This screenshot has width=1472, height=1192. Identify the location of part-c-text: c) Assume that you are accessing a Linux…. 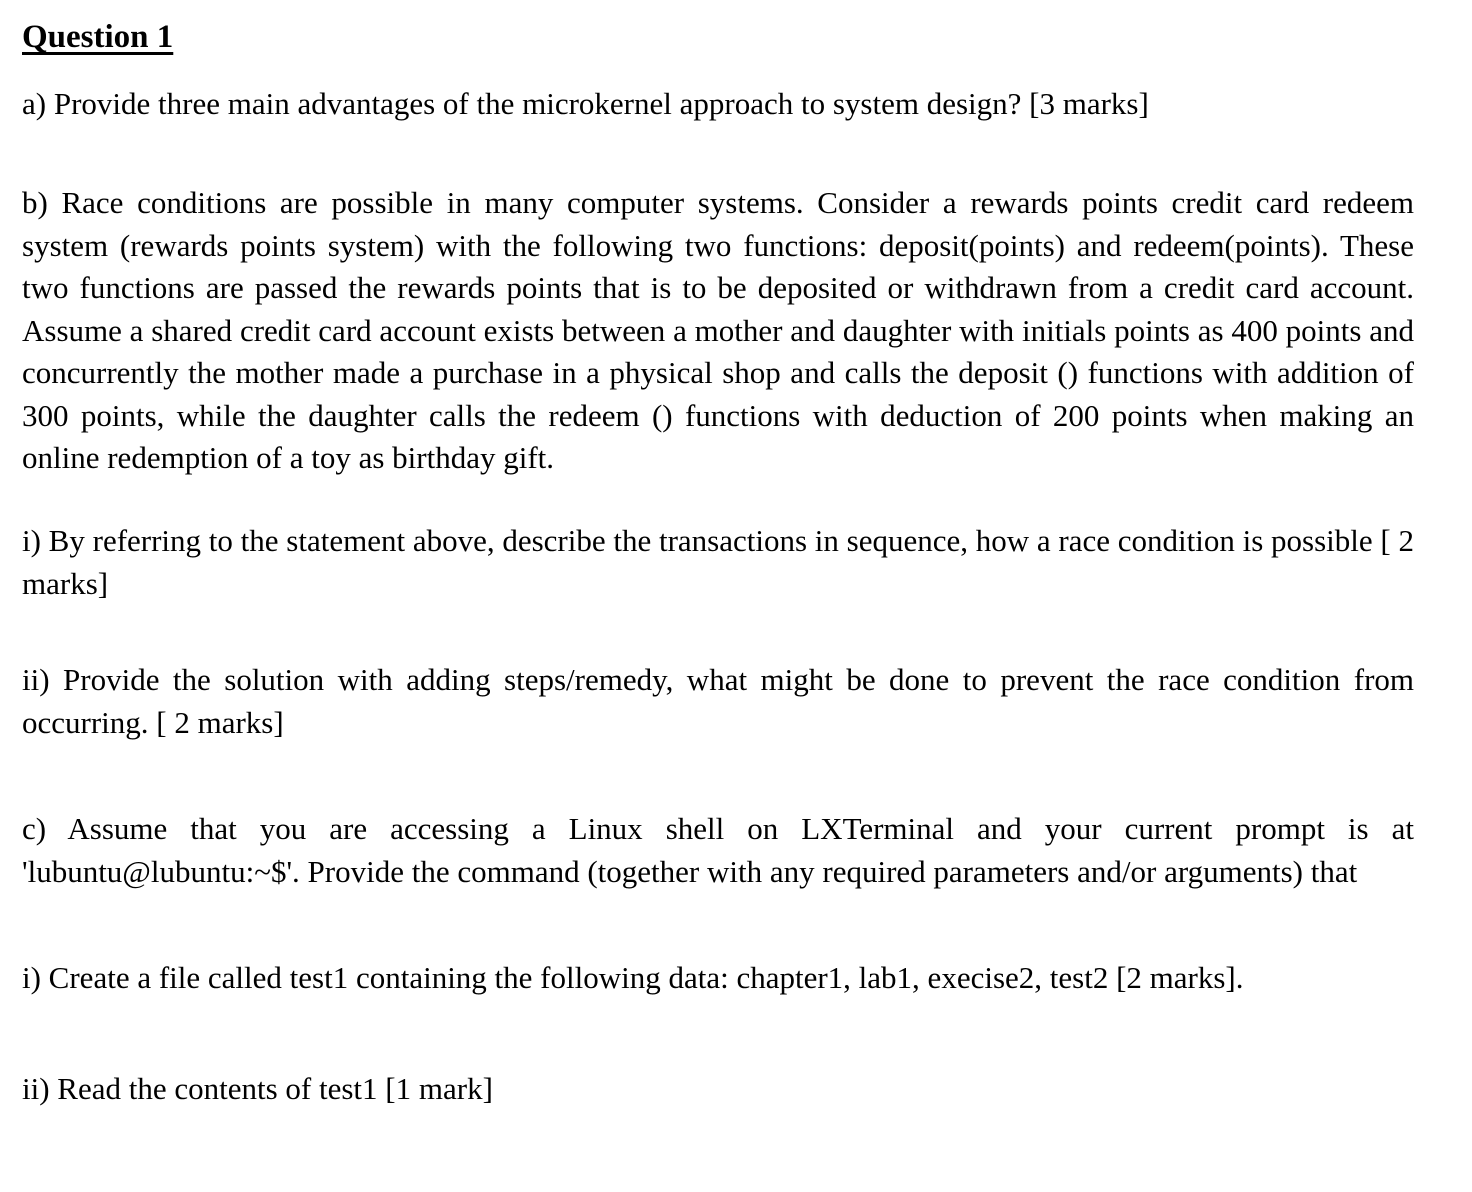
(718, 850).